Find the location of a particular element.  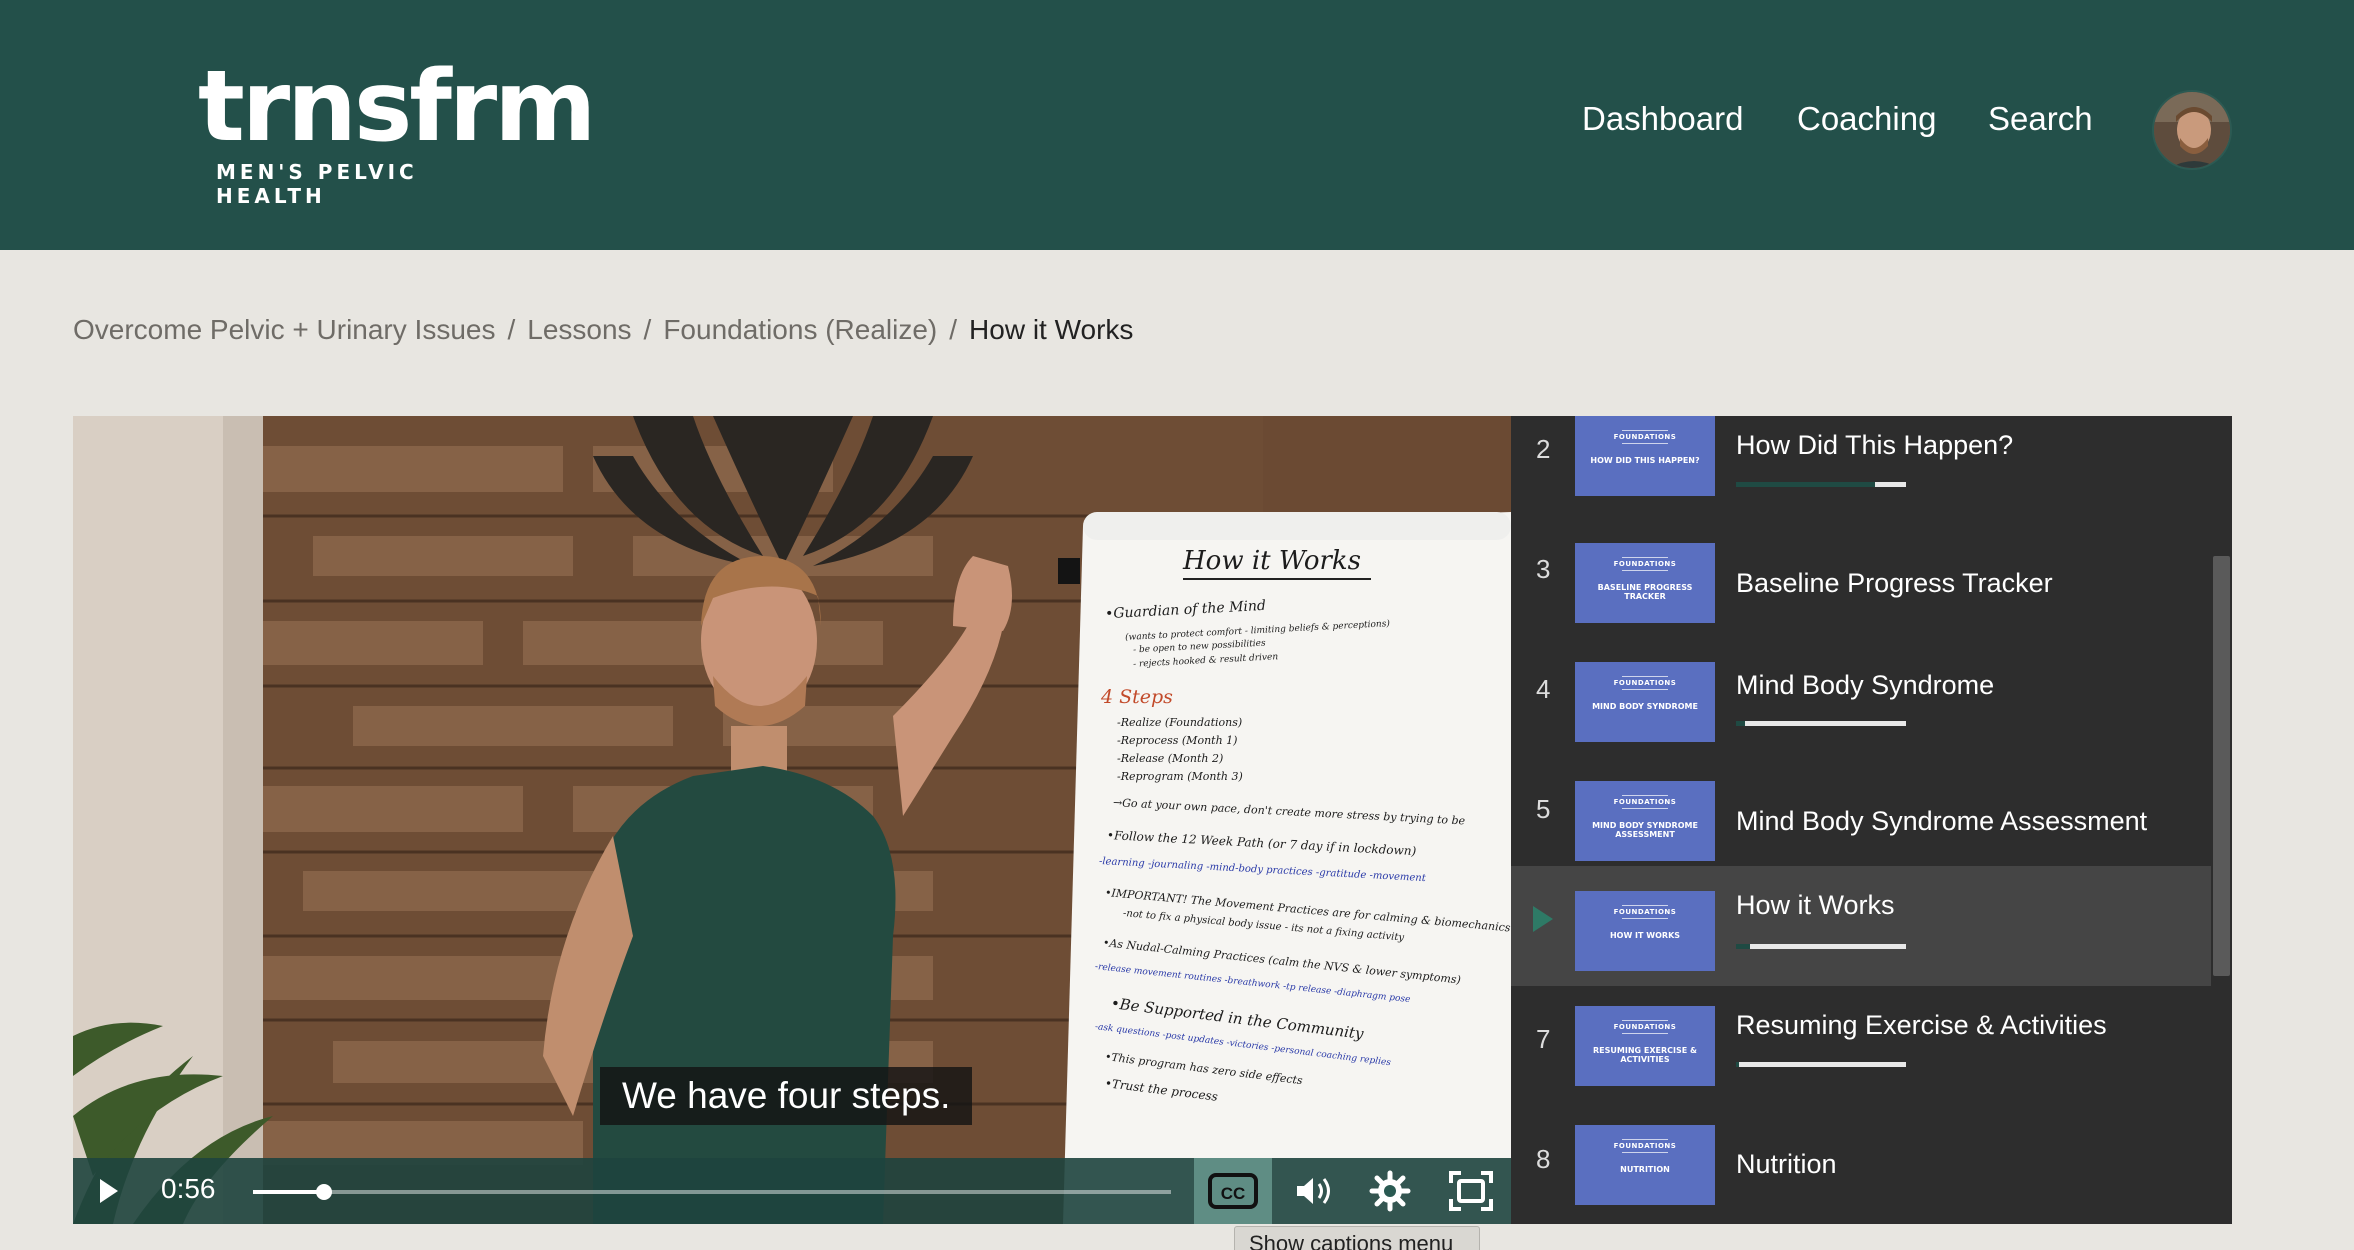

breadcrumb-course: Overcome Pelvic + Urinary Issues is located at coordinates (284, 329).